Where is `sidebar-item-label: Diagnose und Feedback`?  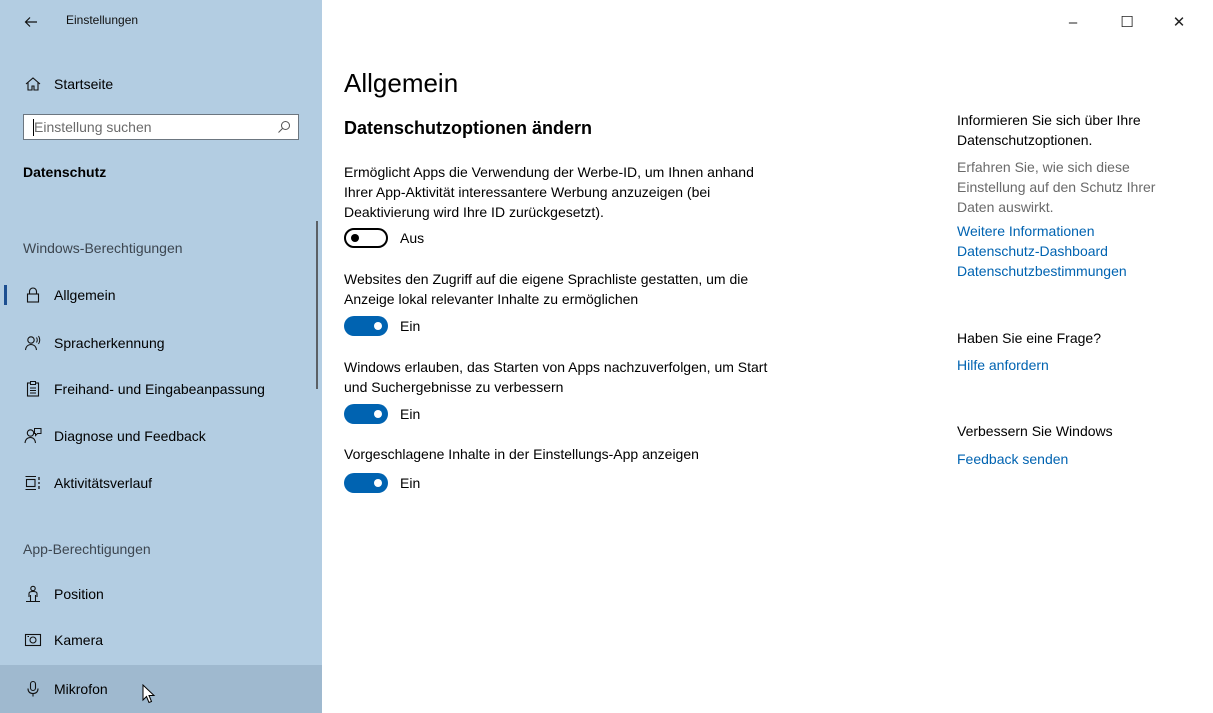 sidebar-item-label: Diagnose und Feedback is located at coordinates (130, 436).